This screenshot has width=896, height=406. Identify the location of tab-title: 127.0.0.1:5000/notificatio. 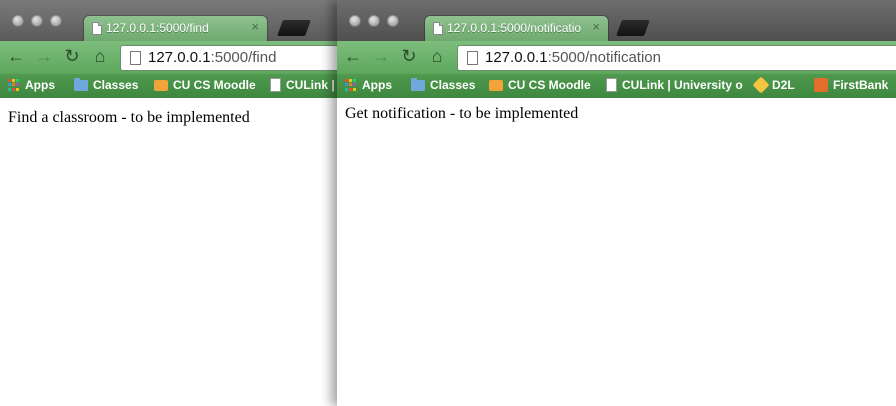
(514, 28).